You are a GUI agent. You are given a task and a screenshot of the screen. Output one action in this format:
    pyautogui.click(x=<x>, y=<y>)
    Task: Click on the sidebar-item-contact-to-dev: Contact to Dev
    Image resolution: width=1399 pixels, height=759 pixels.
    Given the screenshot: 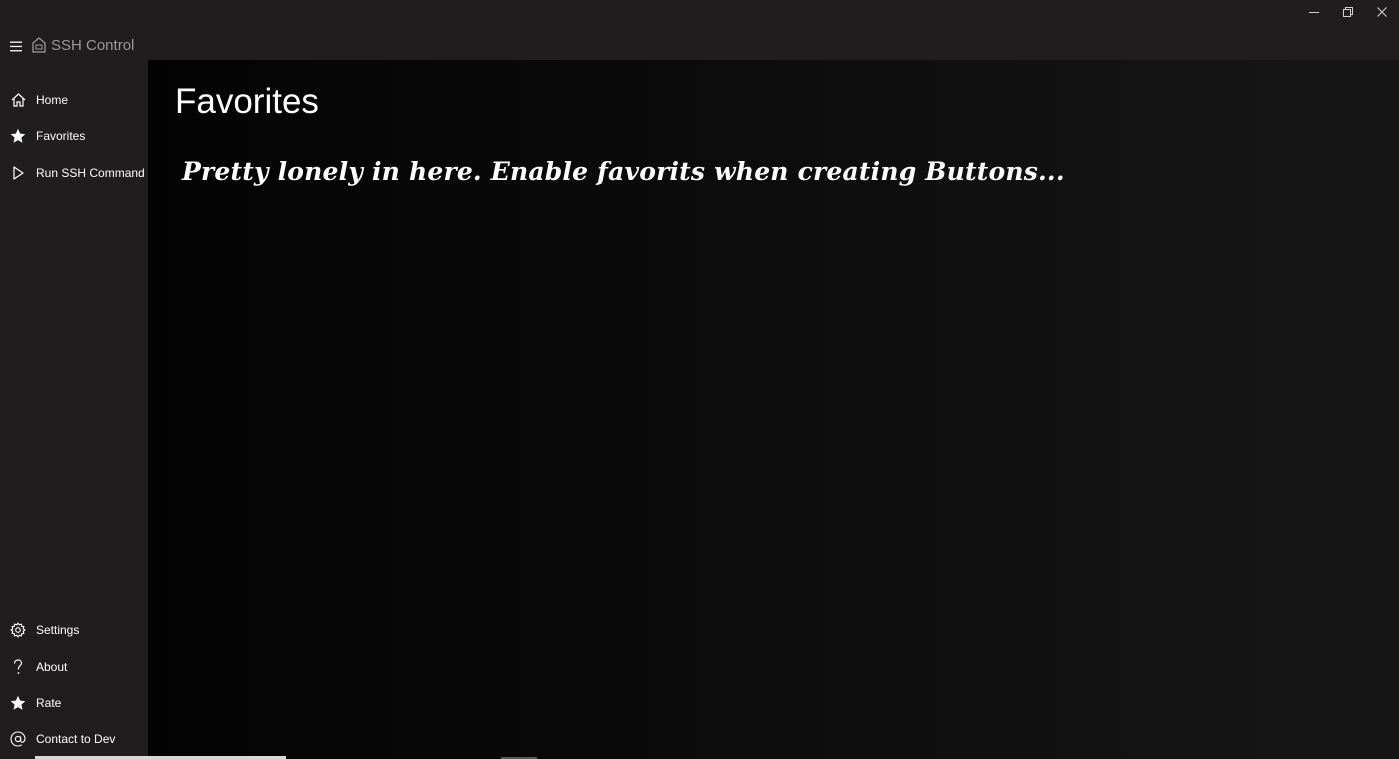 What is the action you would take?
    pyautogui.click(x=74, y=739)
    